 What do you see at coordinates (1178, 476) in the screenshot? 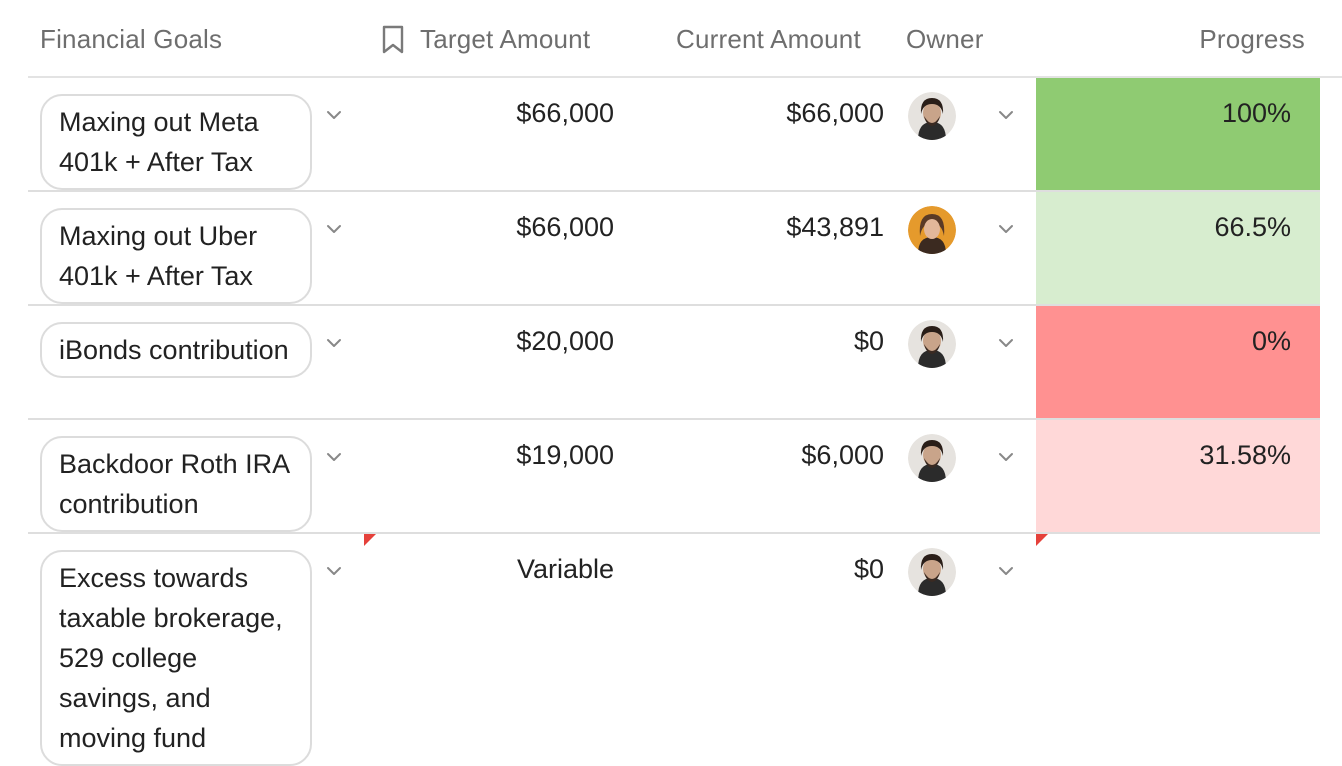
I see `progress-cell: 31.58%` at bounding box center [1178, 476].